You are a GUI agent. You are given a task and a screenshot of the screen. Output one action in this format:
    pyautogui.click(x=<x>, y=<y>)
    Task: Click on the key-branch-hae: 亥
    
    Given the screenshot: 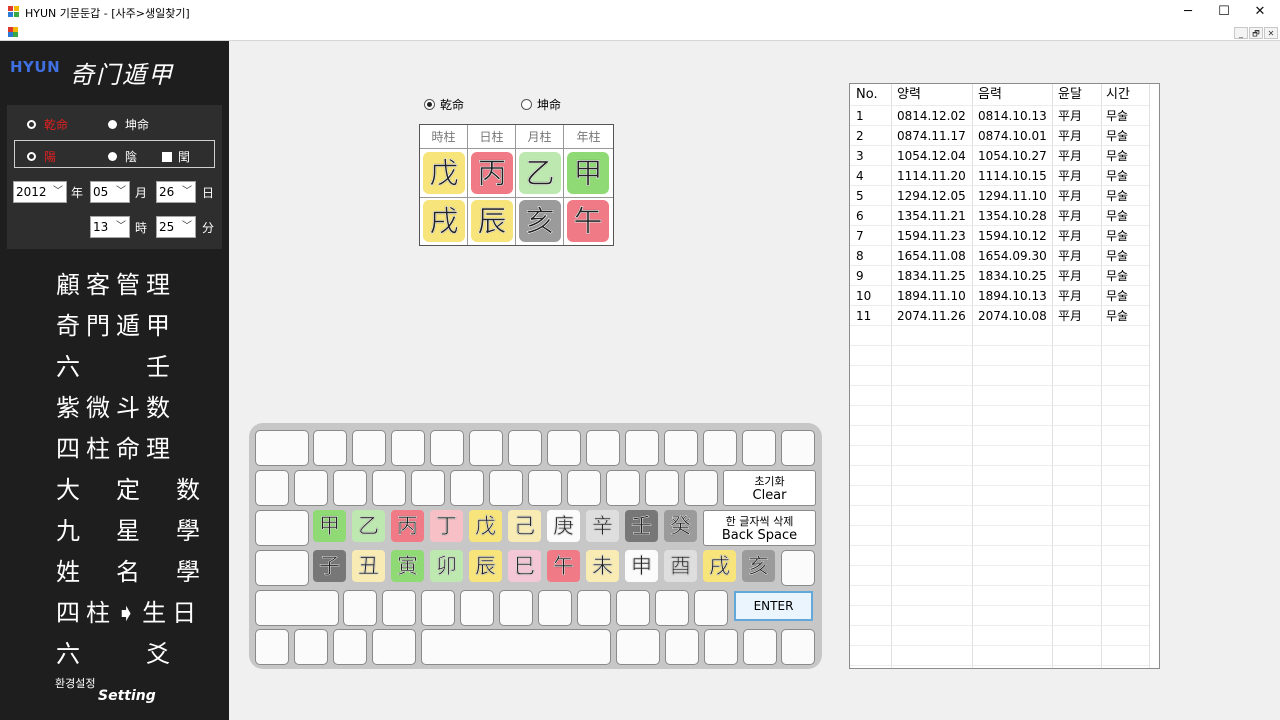 What is the action you would take?
    pyautogui.click(x=758, y=566)
    